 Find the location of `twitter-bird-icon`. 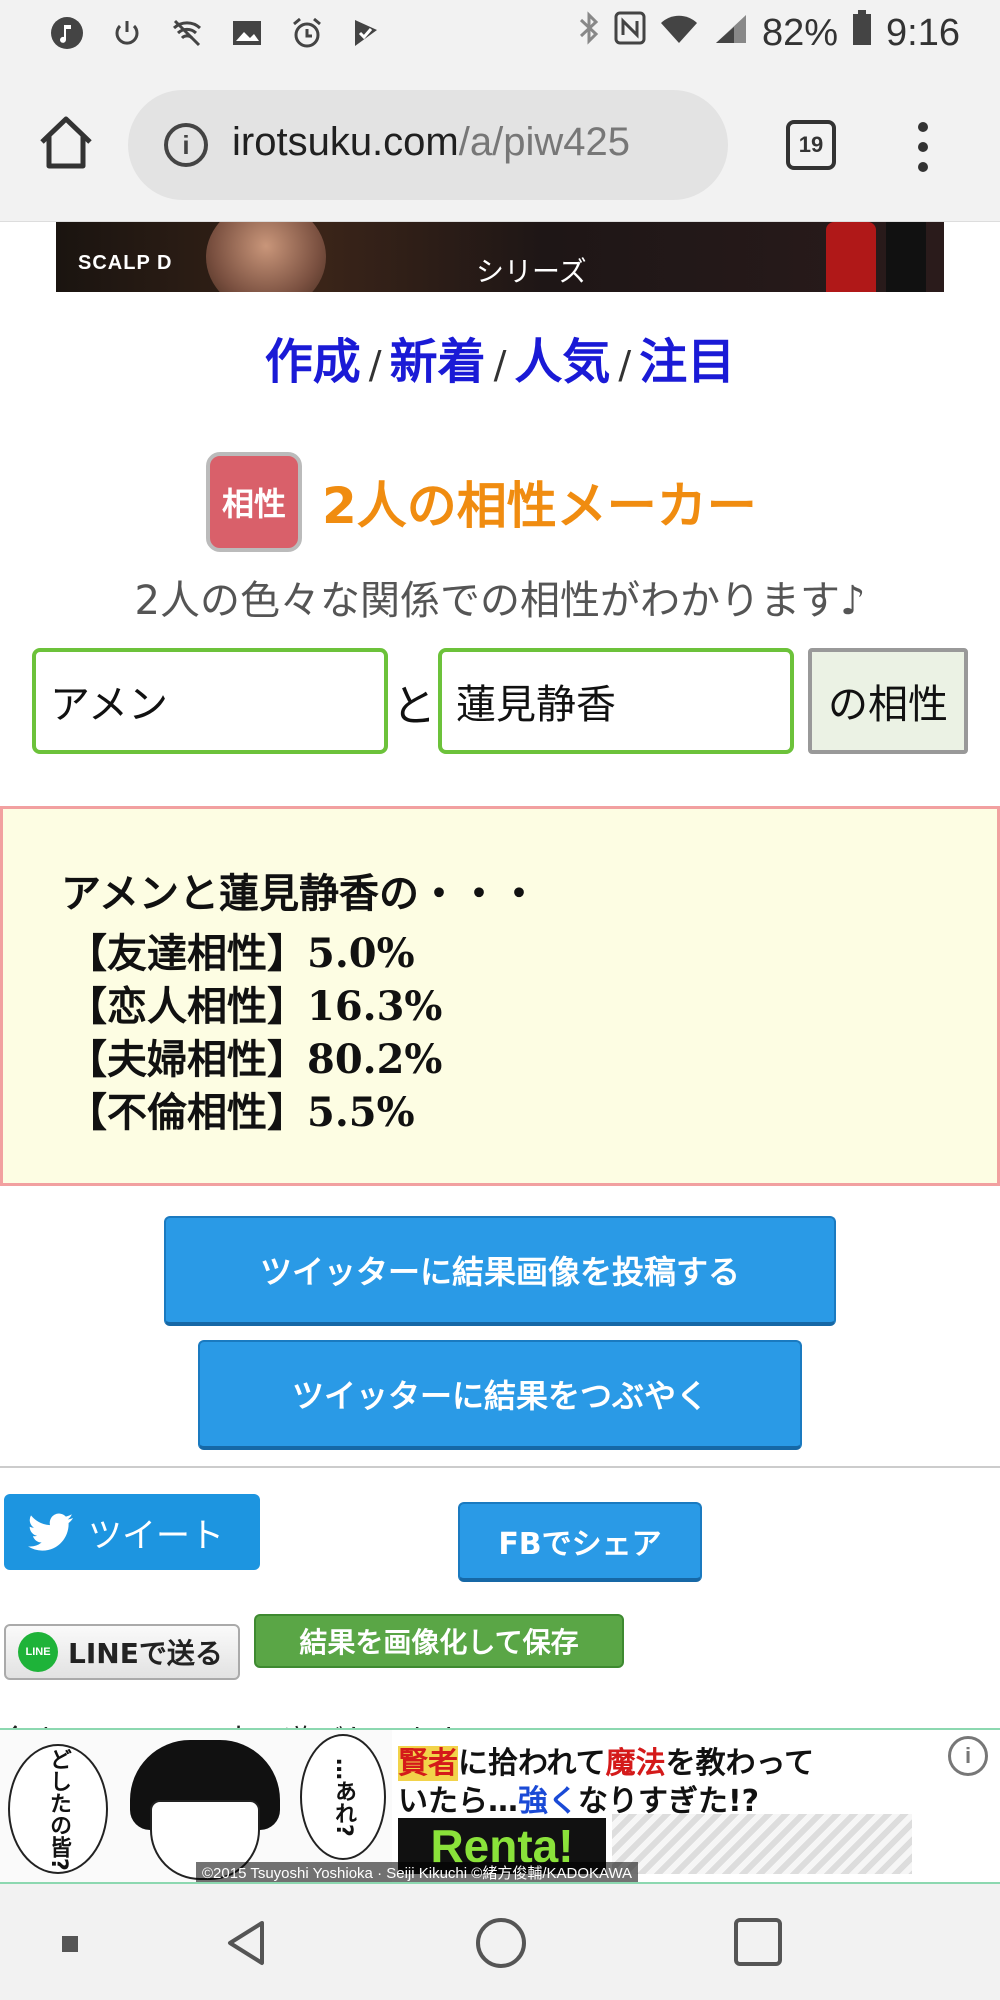

twitter-bird-icon is located at coordinates (50, 1532).